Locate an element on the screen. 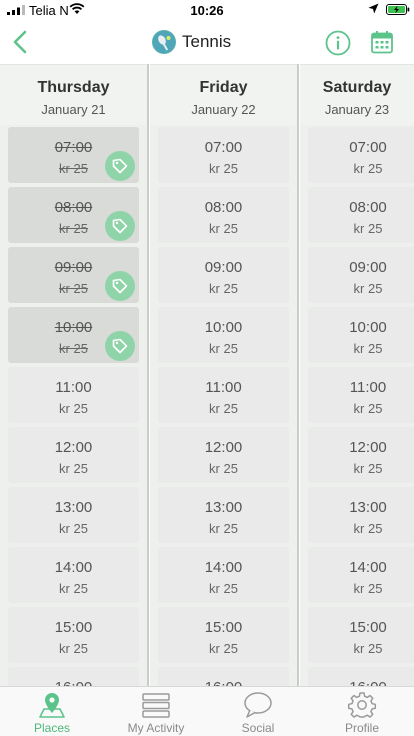 The height and width of the screenshot is (736, 414). chat-bubble-icon is located at coordinates (258, 705).